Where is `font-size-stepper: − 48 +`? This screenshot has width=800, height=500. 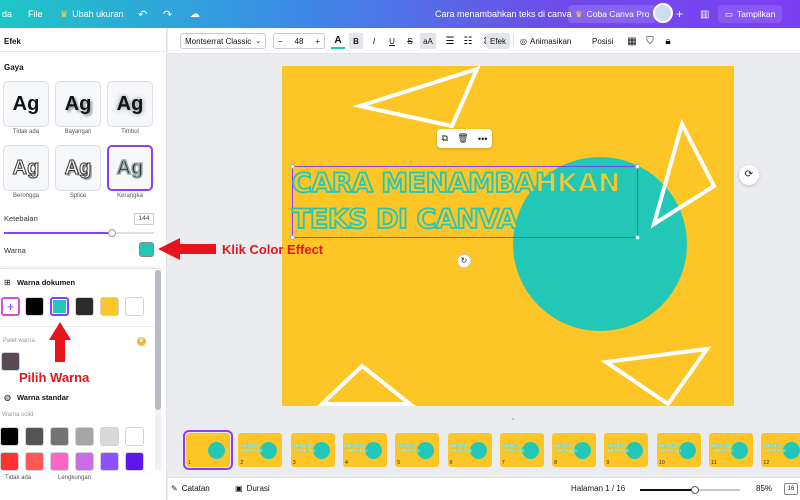 font-size-stepper: − 48 + is located at coordinates (299, 41).